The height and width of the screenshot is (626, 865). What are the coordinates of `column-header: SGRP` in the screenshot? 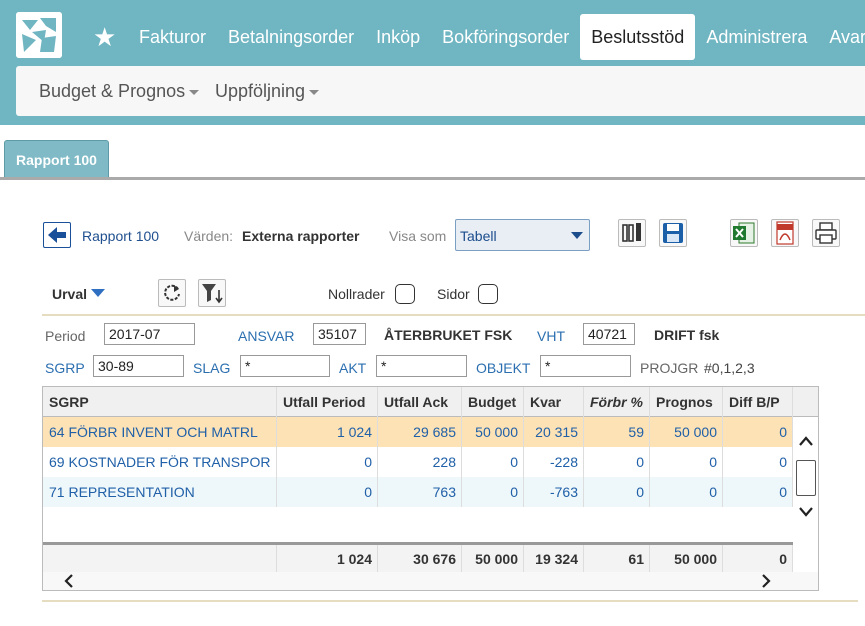 It's located at (160, 402).